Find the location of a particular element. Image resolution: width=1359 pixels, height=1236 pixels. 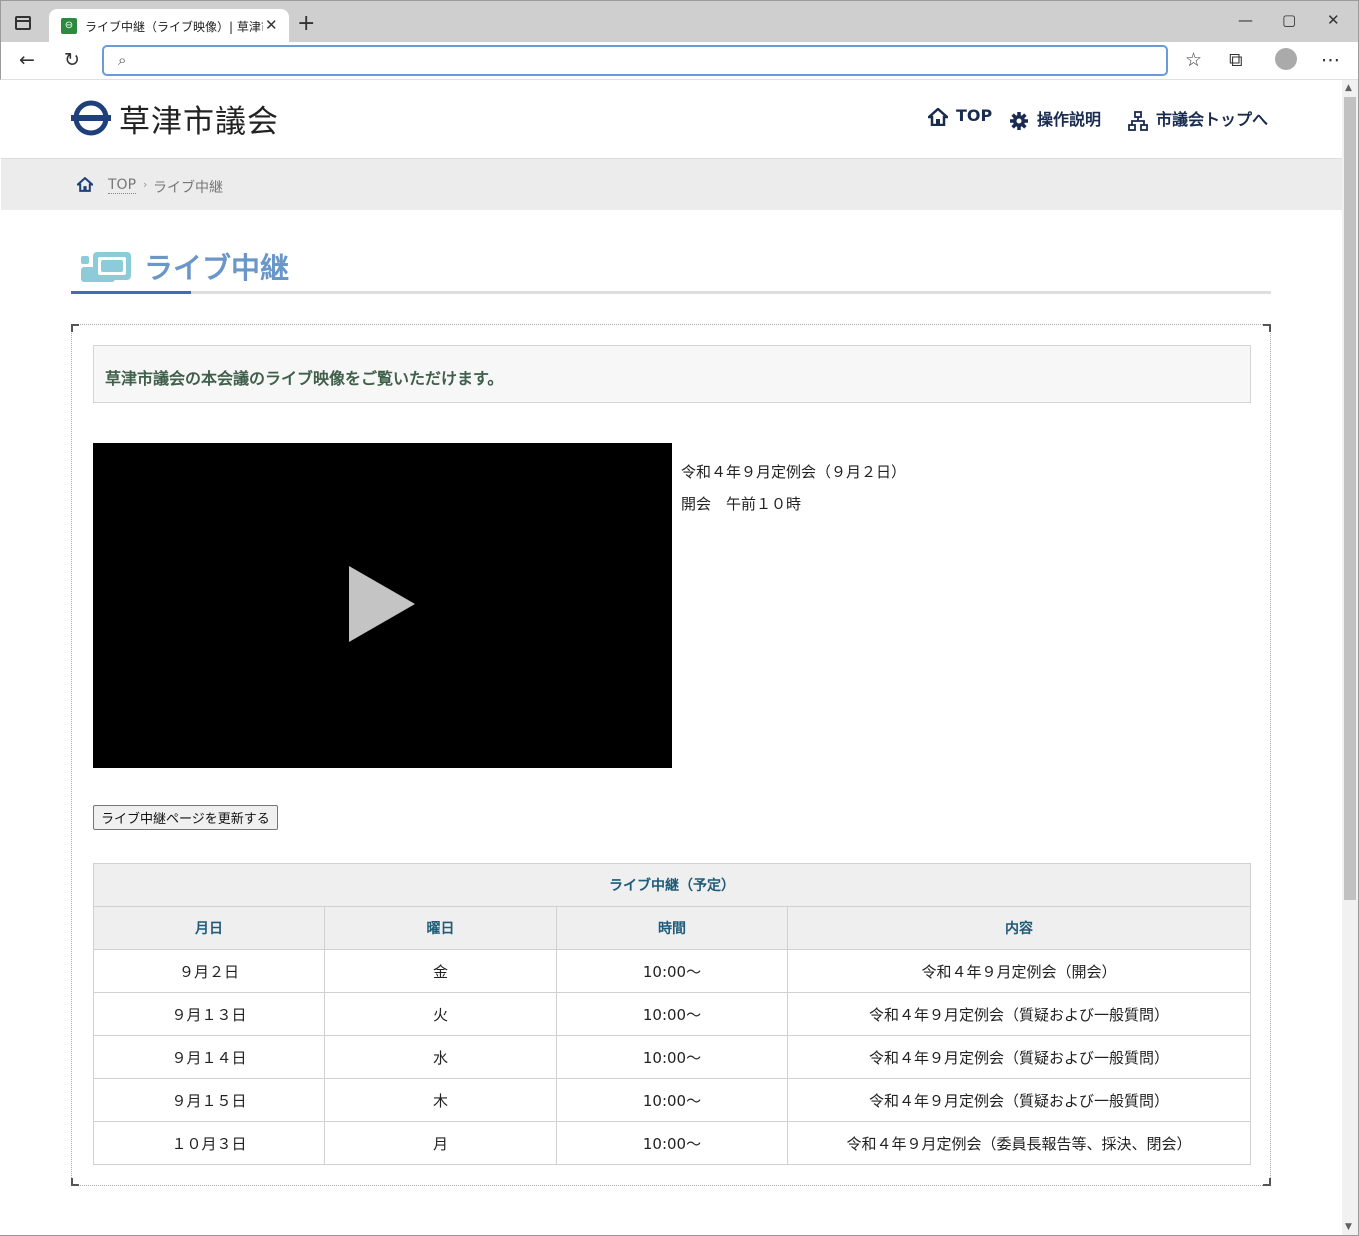

address-bar: ⌕ is located at coordinates (635, 60).